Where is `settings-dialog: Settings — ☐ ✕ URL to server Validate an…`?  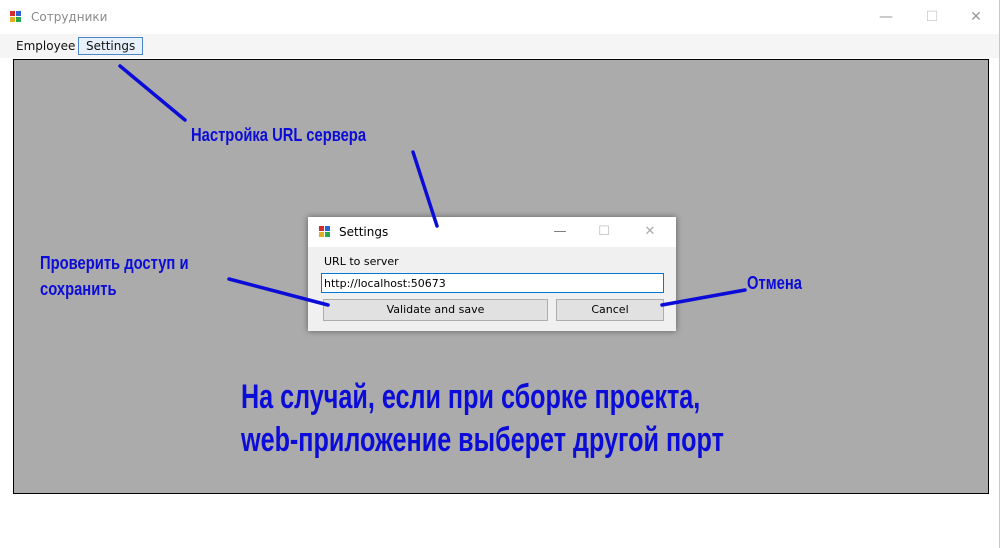 settings-dialog: Settings — ☐ ✕ URL to server Validate an… is located at coordinates (492, 274).